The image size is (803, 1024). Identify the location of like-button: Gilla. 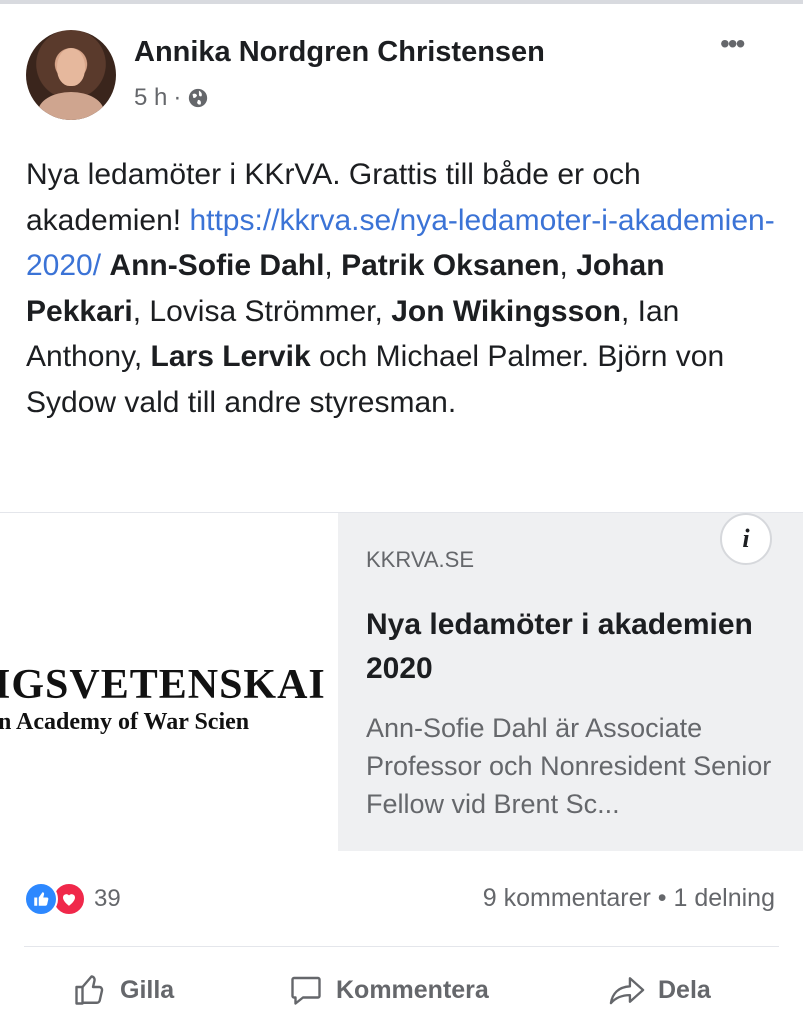
(123, 990).